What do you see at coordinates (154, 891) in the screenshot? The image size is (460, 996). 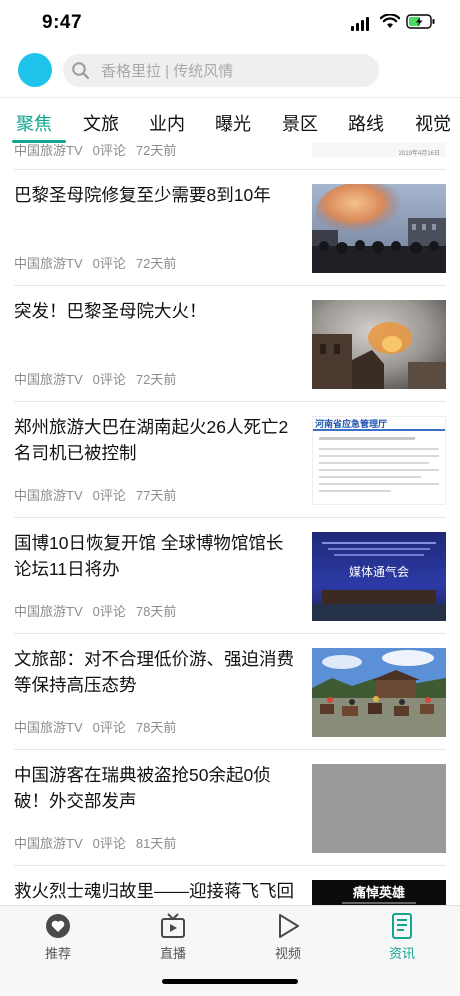 I see `news-title: 救火烈士魂归故里——迎接蒋飞飞回家` at bounding box center [154, 891].